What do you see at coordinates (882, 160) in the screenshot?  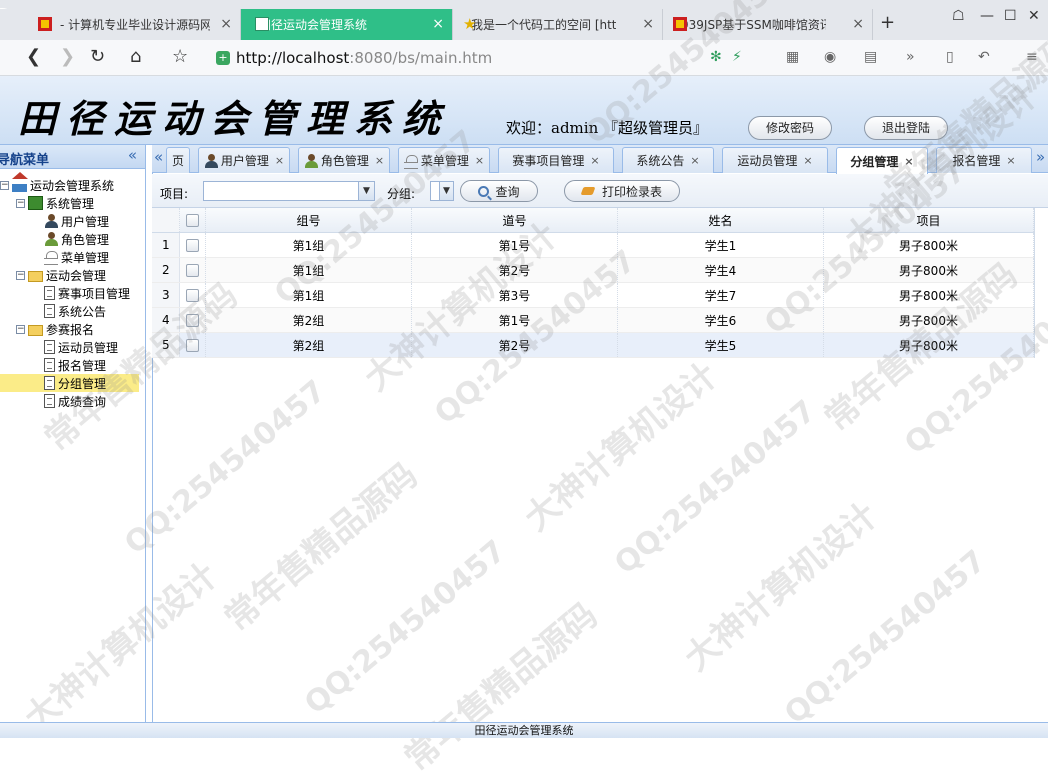 I see `content-tab-grouping: 分组管理 ×` at bounding box center [882, 160].